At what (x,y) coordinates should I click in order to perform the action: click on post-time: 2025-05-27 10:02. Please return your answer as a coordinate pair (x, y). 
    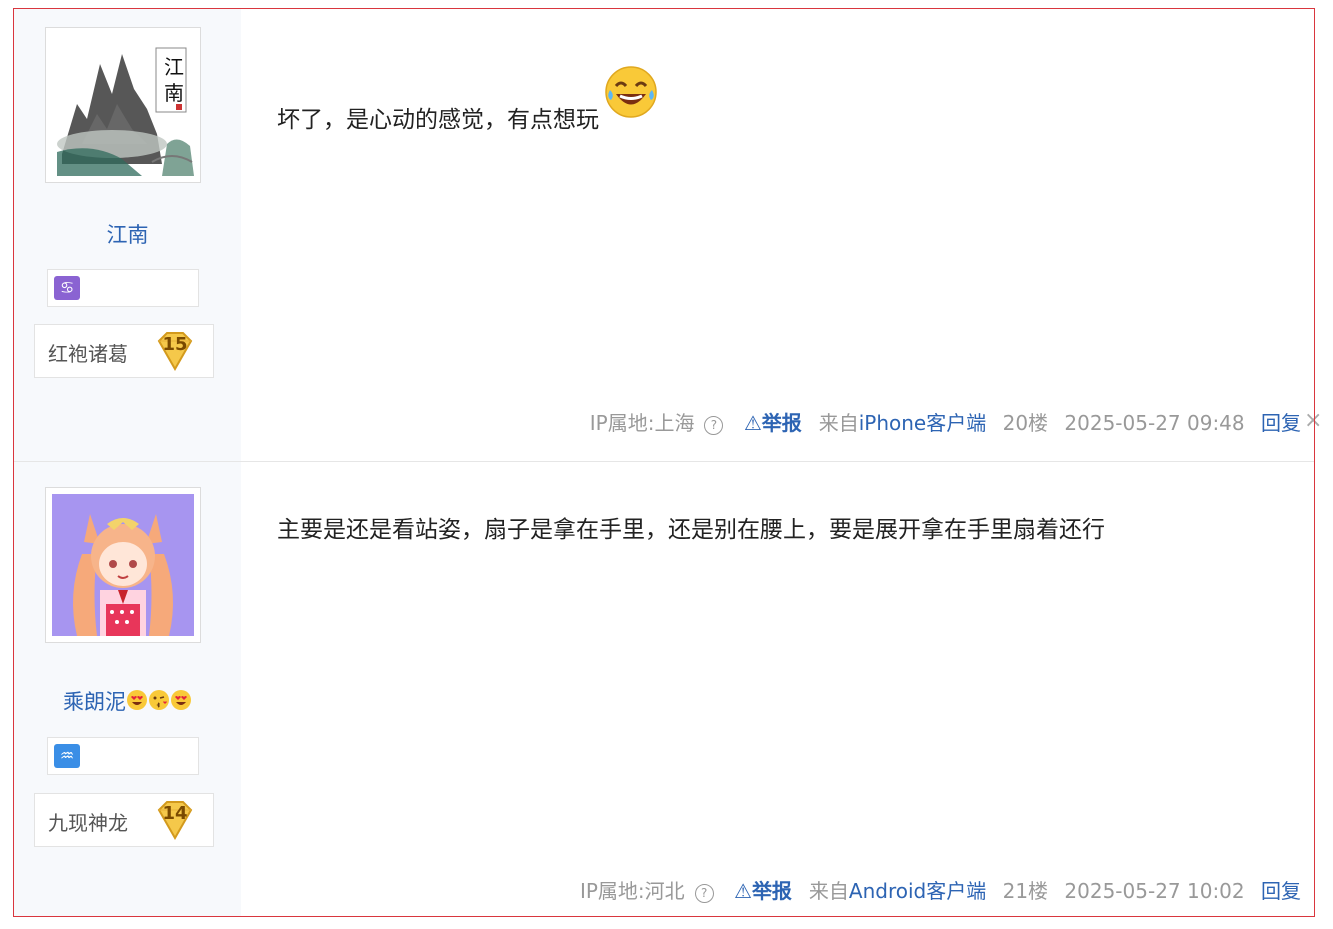
    Looking at the image, I should click on (1154, 891).